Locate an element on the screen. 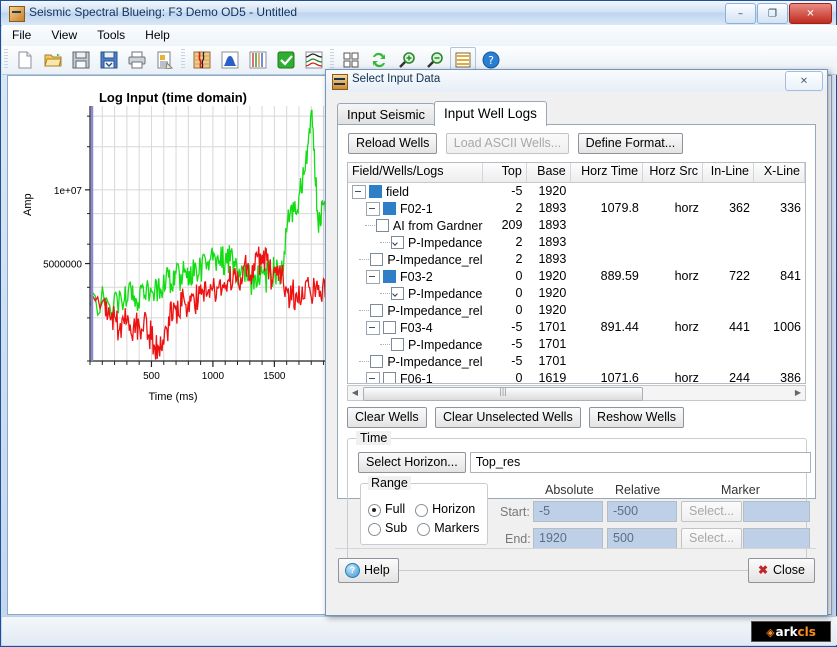 The height and width of the screenshot is (647, 837). tree-node: AI from Gardner is located at coordinates (415, 225).